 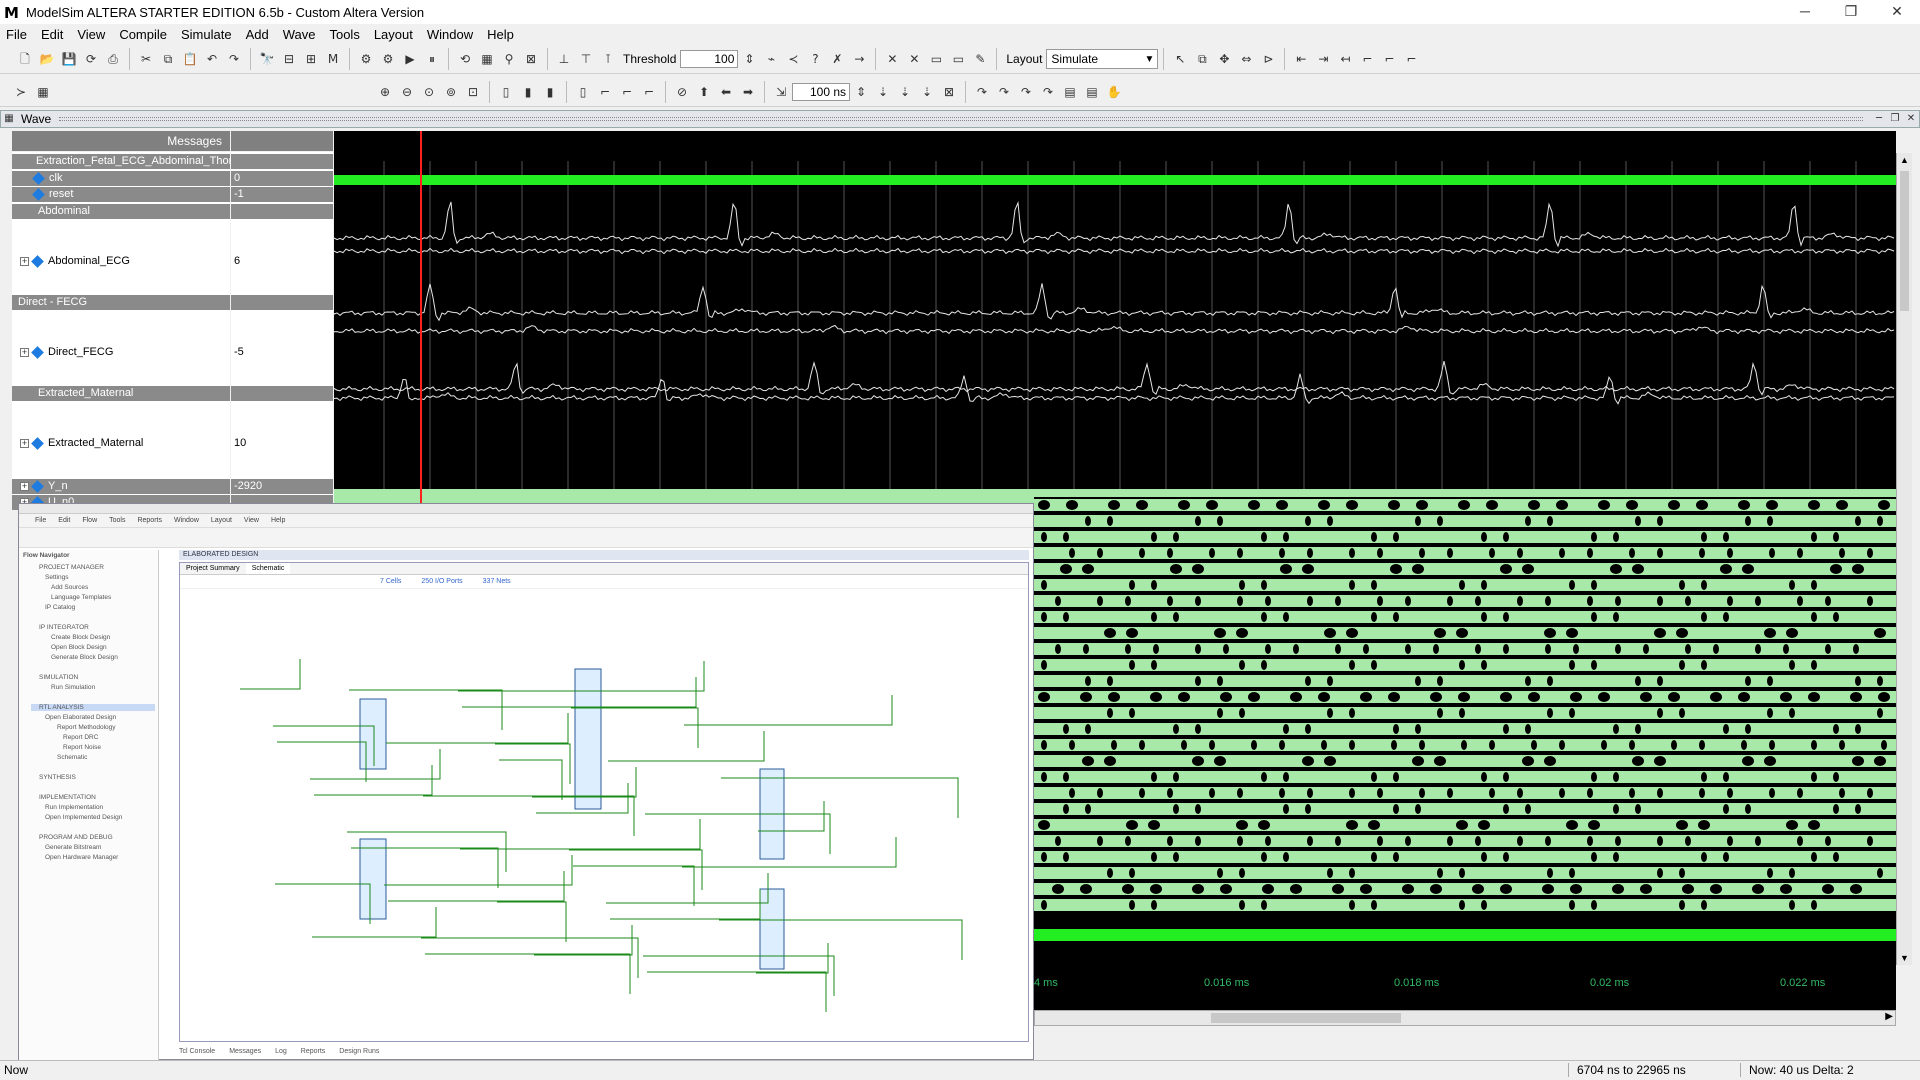 What do you see at coordinates (93, 707) in the screenshot?
I see `nav-item: RTL ANALYSIS` at bounding box center [93, 707].